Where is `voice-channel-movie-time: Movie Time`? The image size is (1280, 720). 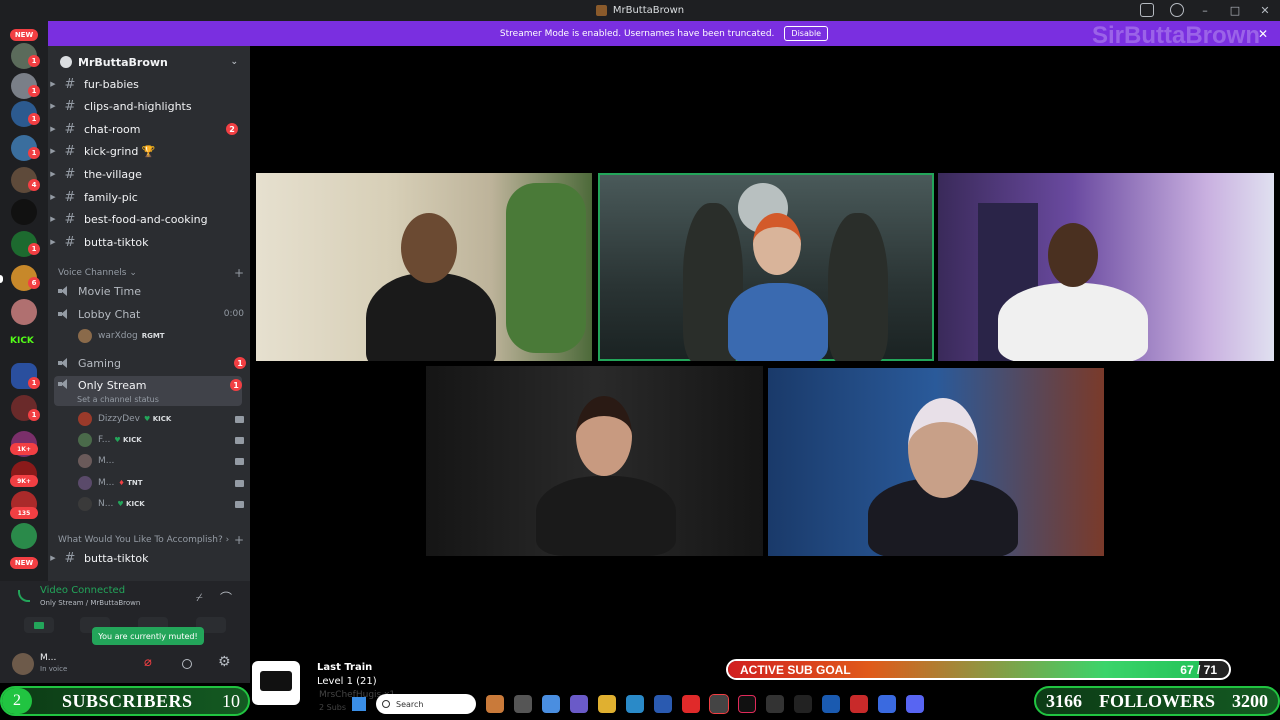 voice-channel-movie-time: Movie Time is located at coordinates (152, 291).